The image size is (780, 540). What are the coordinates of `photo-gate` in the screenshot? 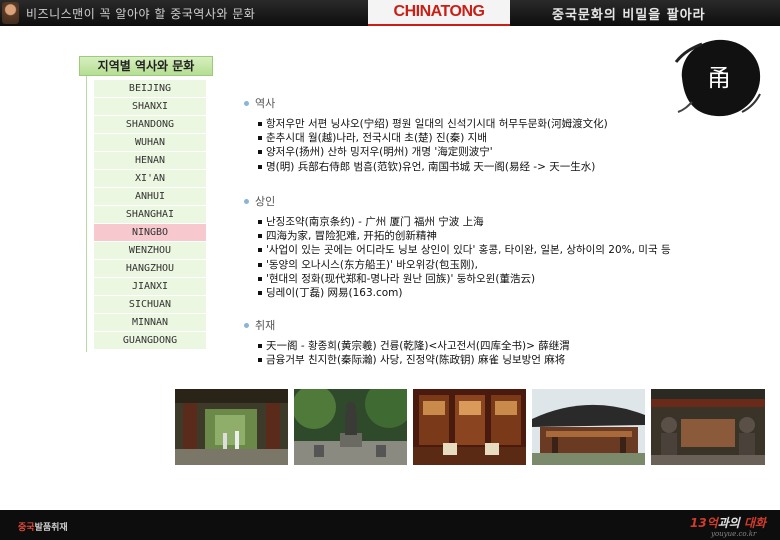 It's located at (231, 427).